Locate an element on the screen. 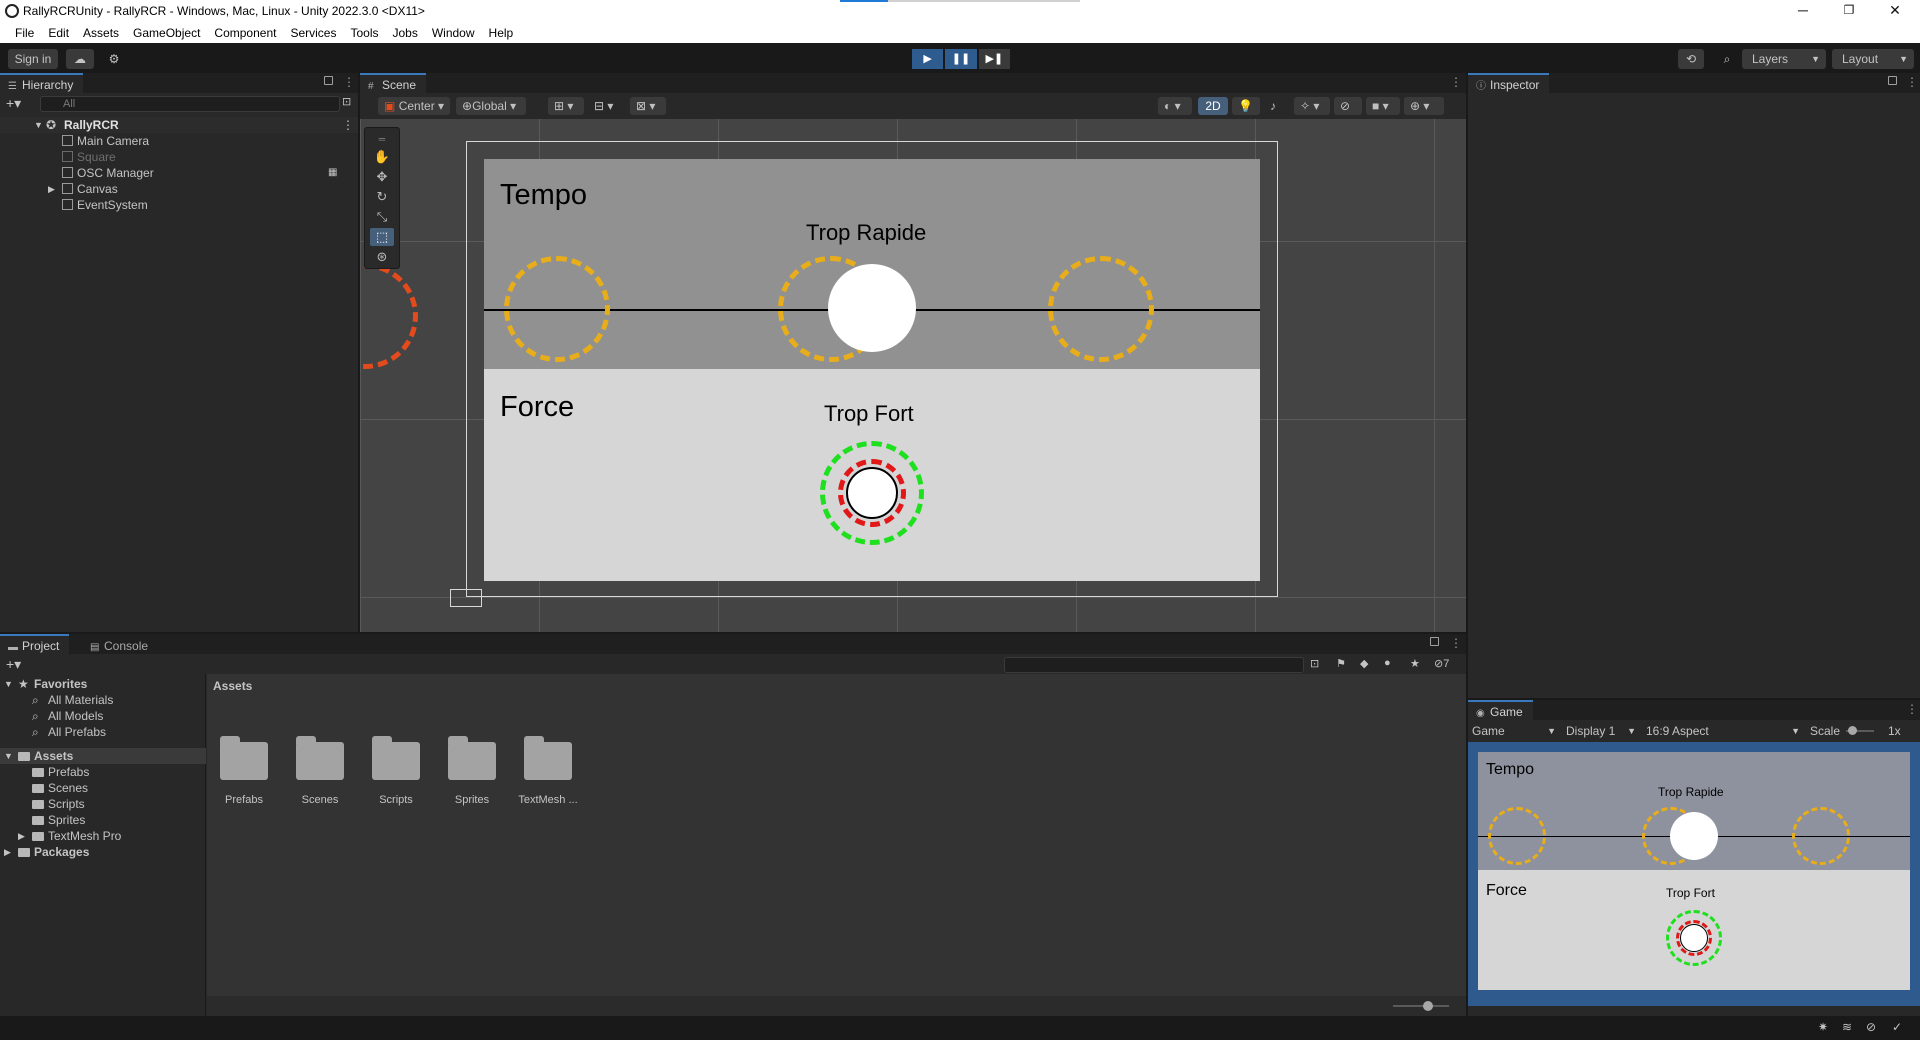 The height and width of the screenshot is (1040, 1920). camera-icon: ■ ▾ is located at coordinates (1383, 106).